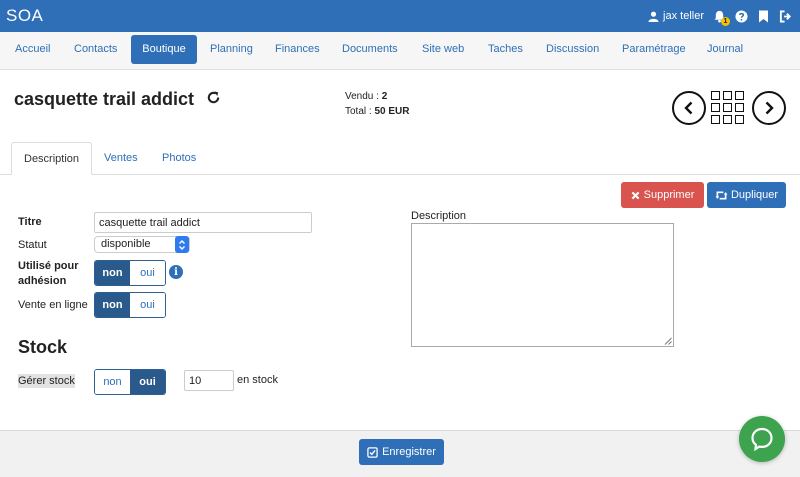 The width and height of the screenshot is (800, 477). I want to click on nav-item-planning: Planning, so click(231, 49).